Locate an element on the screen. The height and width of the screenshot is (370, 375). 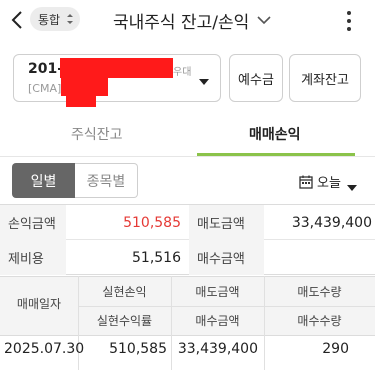
page-title: 국내주식 잔고/손익 is located at coordinates (181, 20).